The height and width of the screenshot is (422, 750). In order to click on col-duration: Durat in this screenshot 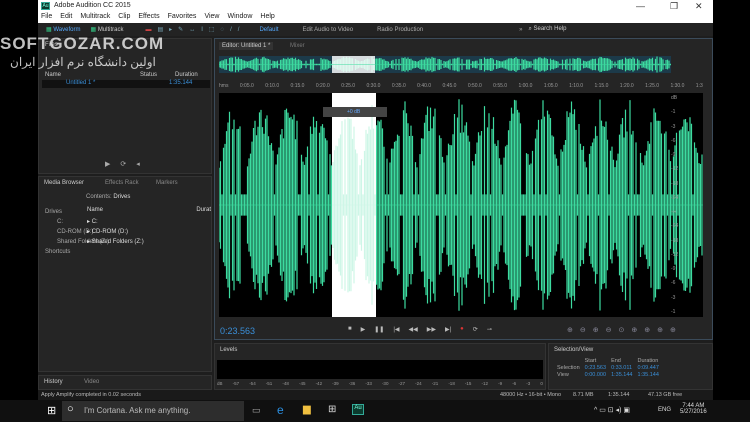, I will do `click(203, 210)`.